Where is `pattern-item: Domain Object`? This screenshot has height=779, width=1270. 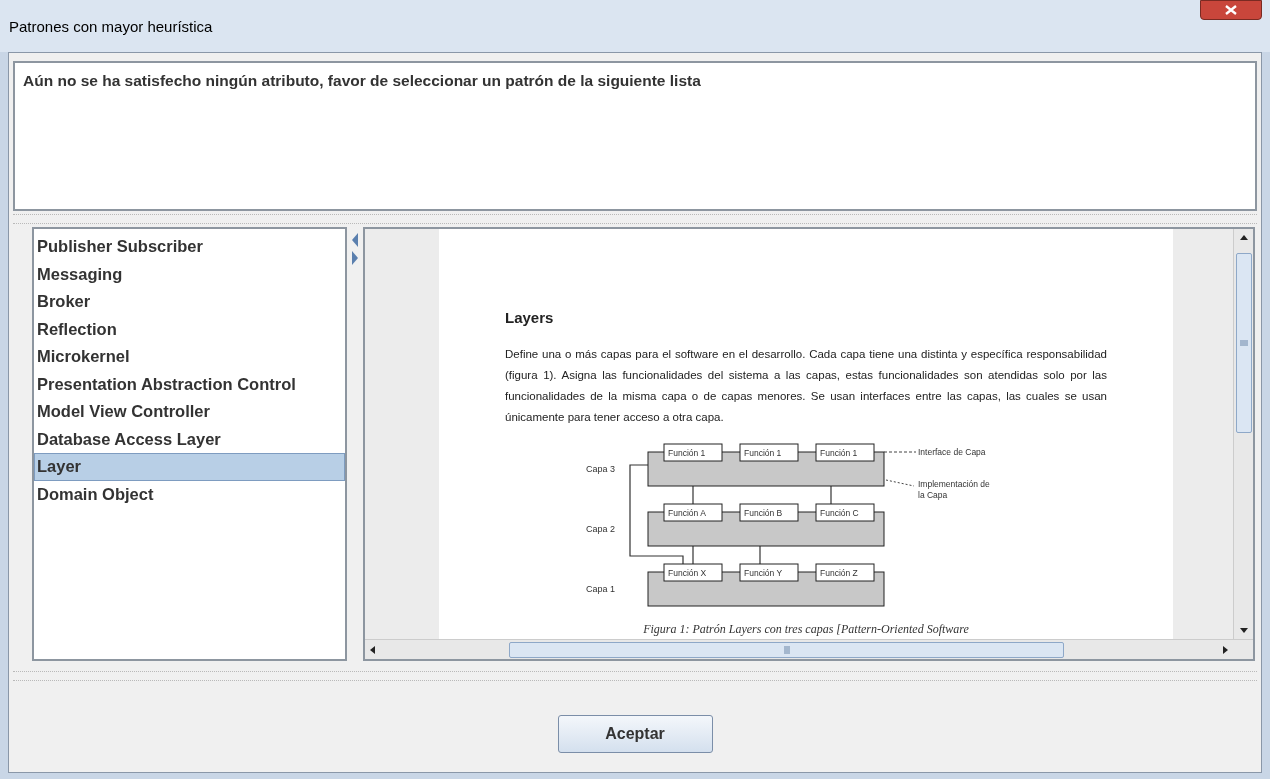 pattern-item: Domain Object is located at coordinates (189, 494).